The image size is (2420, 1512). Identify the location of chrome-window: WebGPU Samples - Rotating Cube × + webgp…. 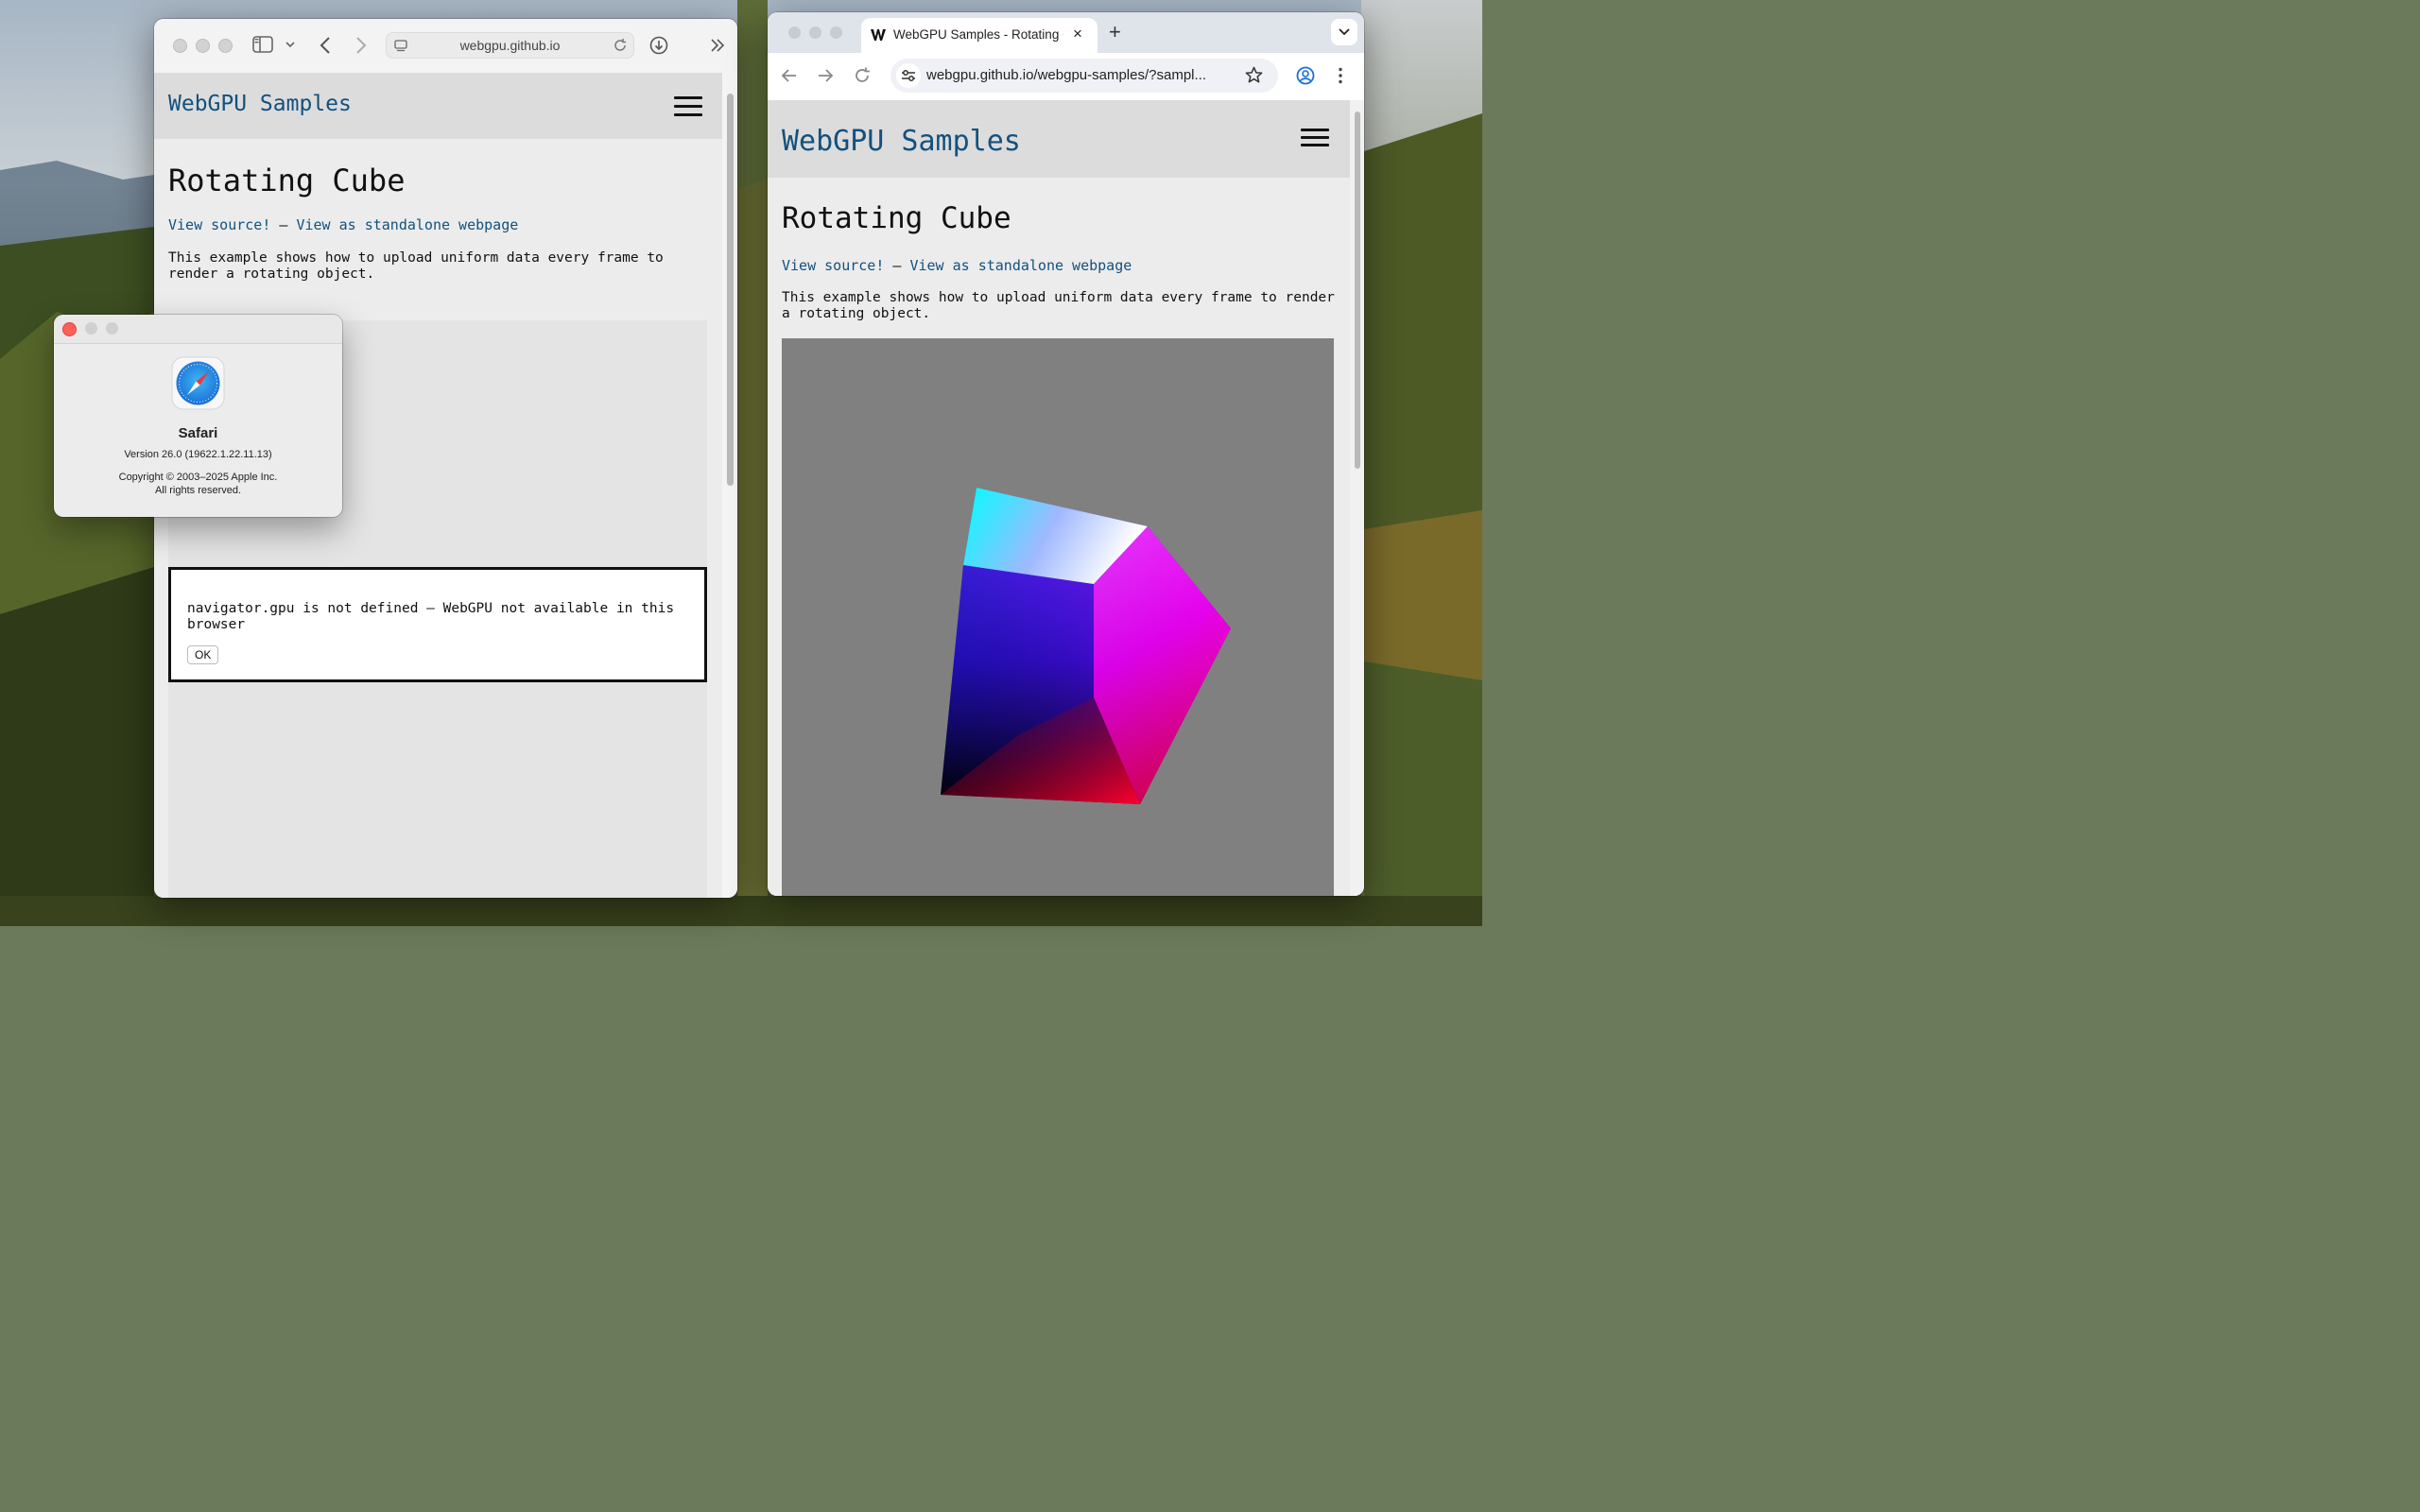
(1066, 454).